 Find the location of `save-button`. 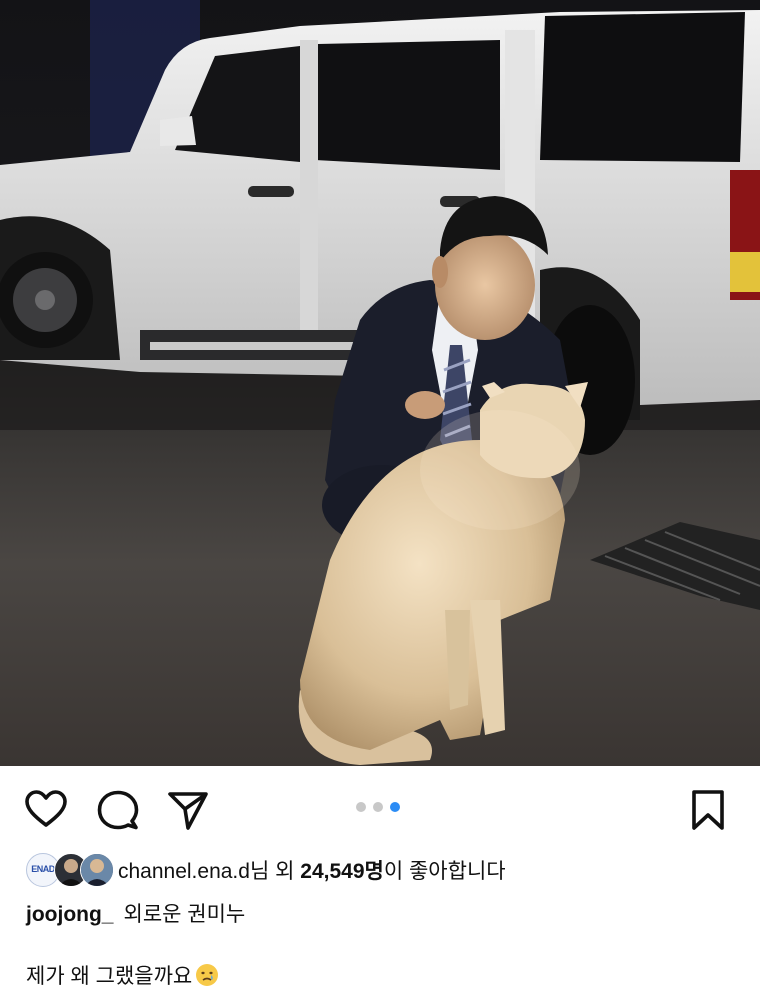

save-button is located at coordinates (708, 810).